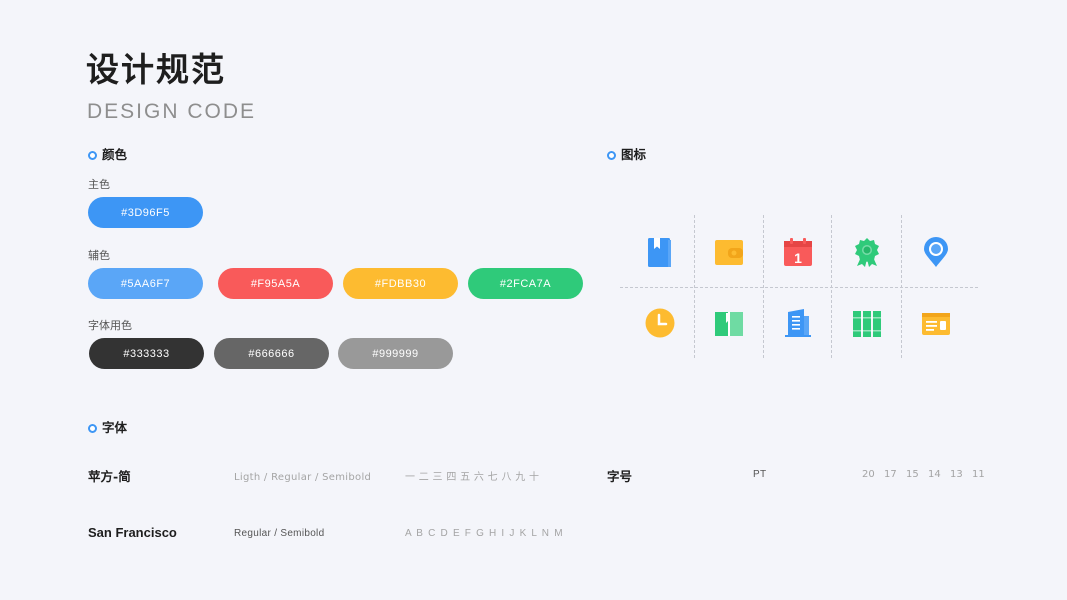 The image size is (1067, 600). What do you see at coordinates (109, 476) in the screenshot?
I see `font-family-name: 苹方-简` at bounding box center [109, 476].